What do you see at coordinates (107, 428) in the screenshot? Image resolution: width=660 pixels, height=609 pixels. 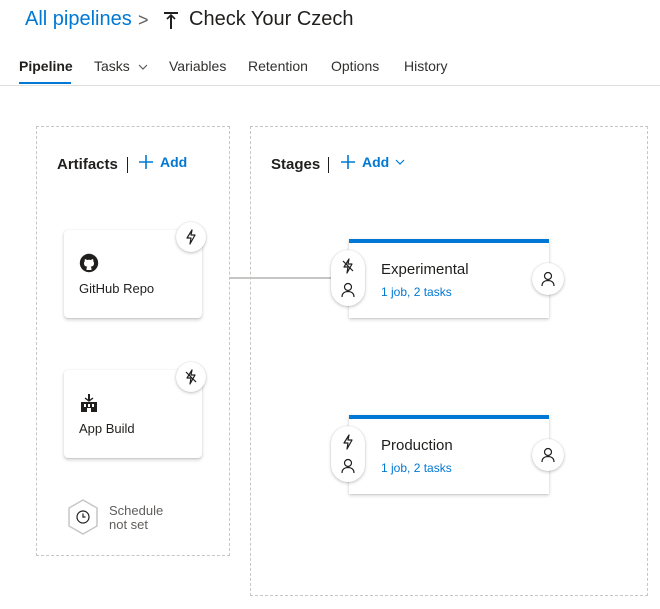 I see `artifact-label: App Build` at bounding box center [107, 428].